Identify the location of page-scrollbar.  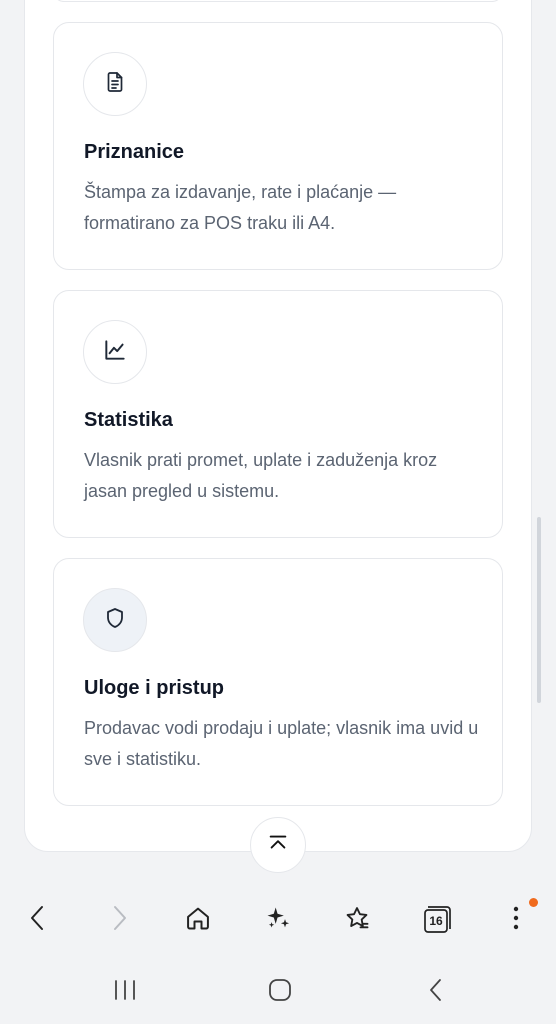
(539, 610).